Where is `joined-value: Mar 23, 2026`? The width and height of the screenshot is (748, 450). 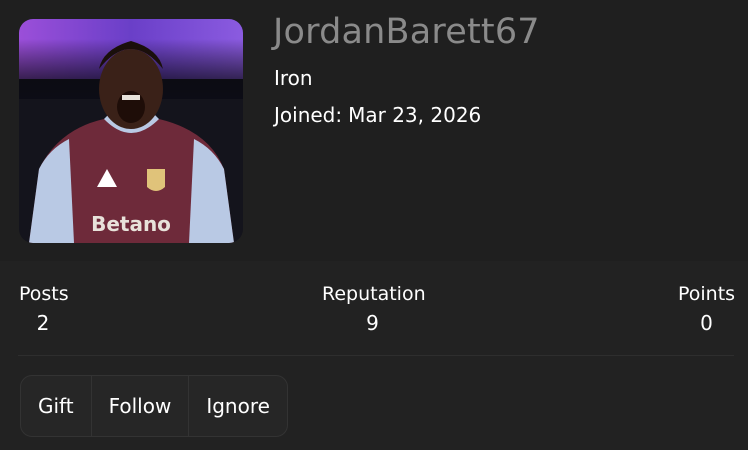
joined-value: Mar 23, 2026 is located at coordinates (415, 115).